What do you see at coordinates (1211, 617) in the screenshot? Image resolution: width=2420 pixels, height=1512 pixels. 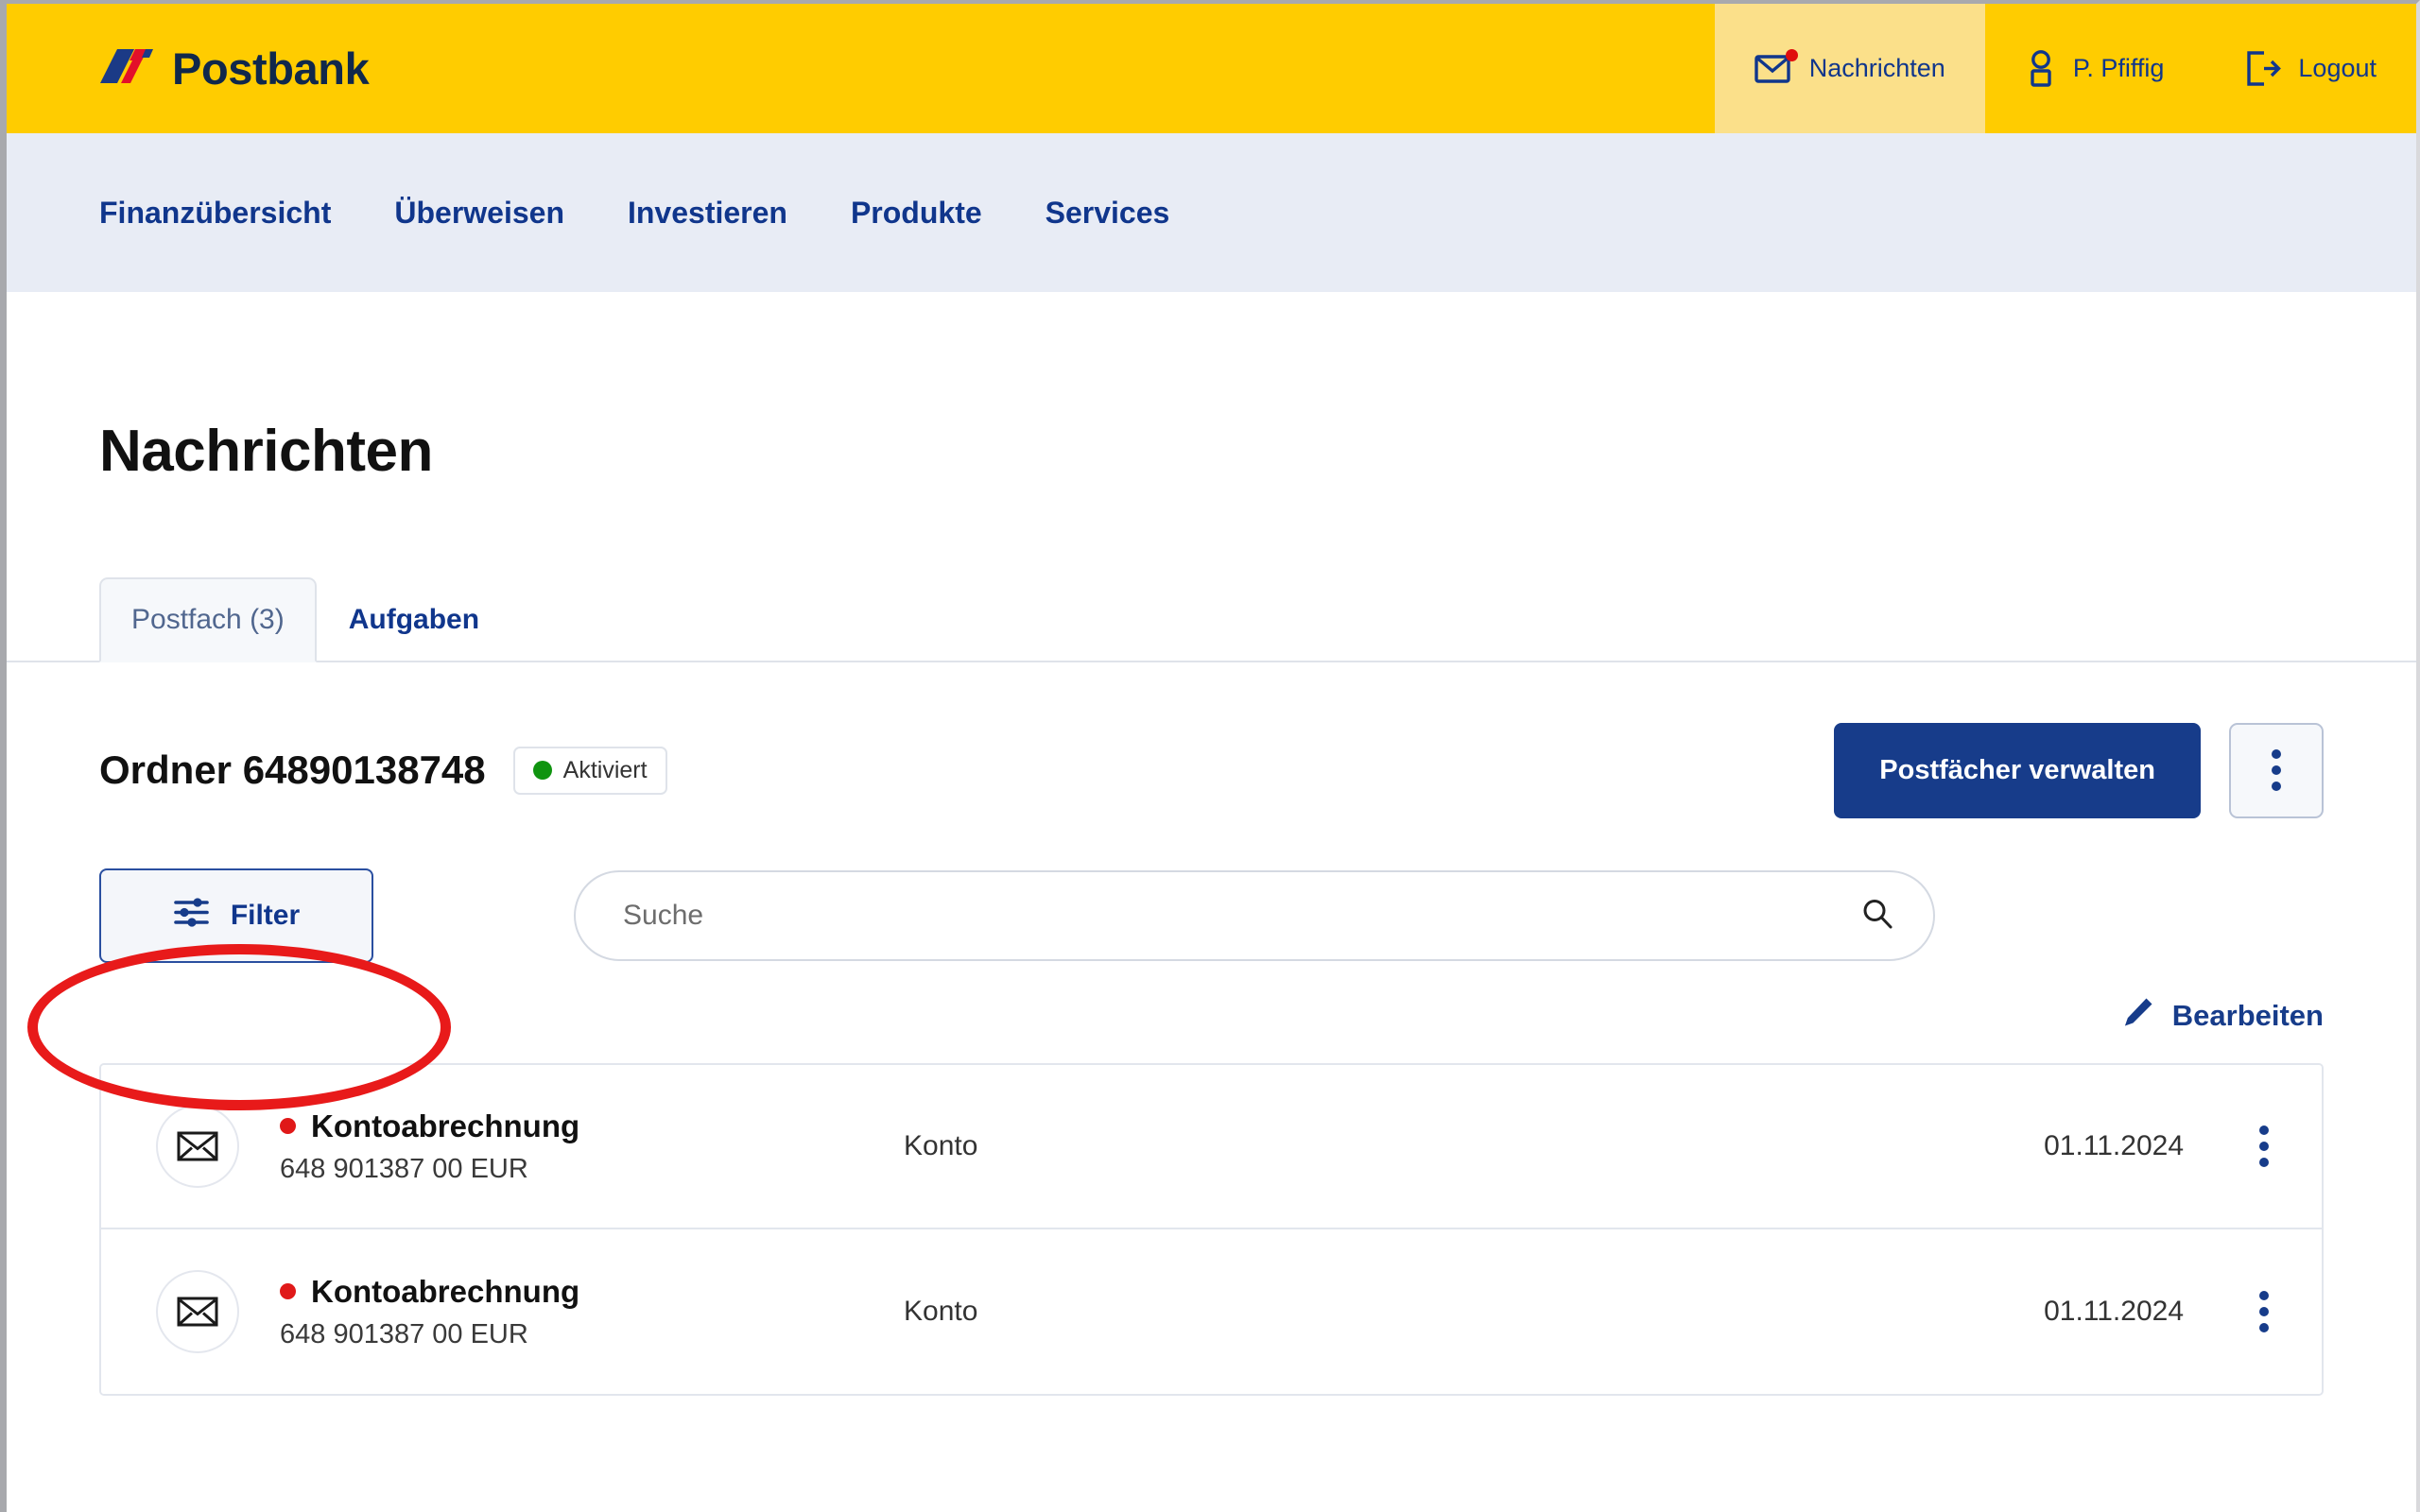 I see `tab-bar: Postfach (3) Aufgaben` at bounding box center [1211, 617].